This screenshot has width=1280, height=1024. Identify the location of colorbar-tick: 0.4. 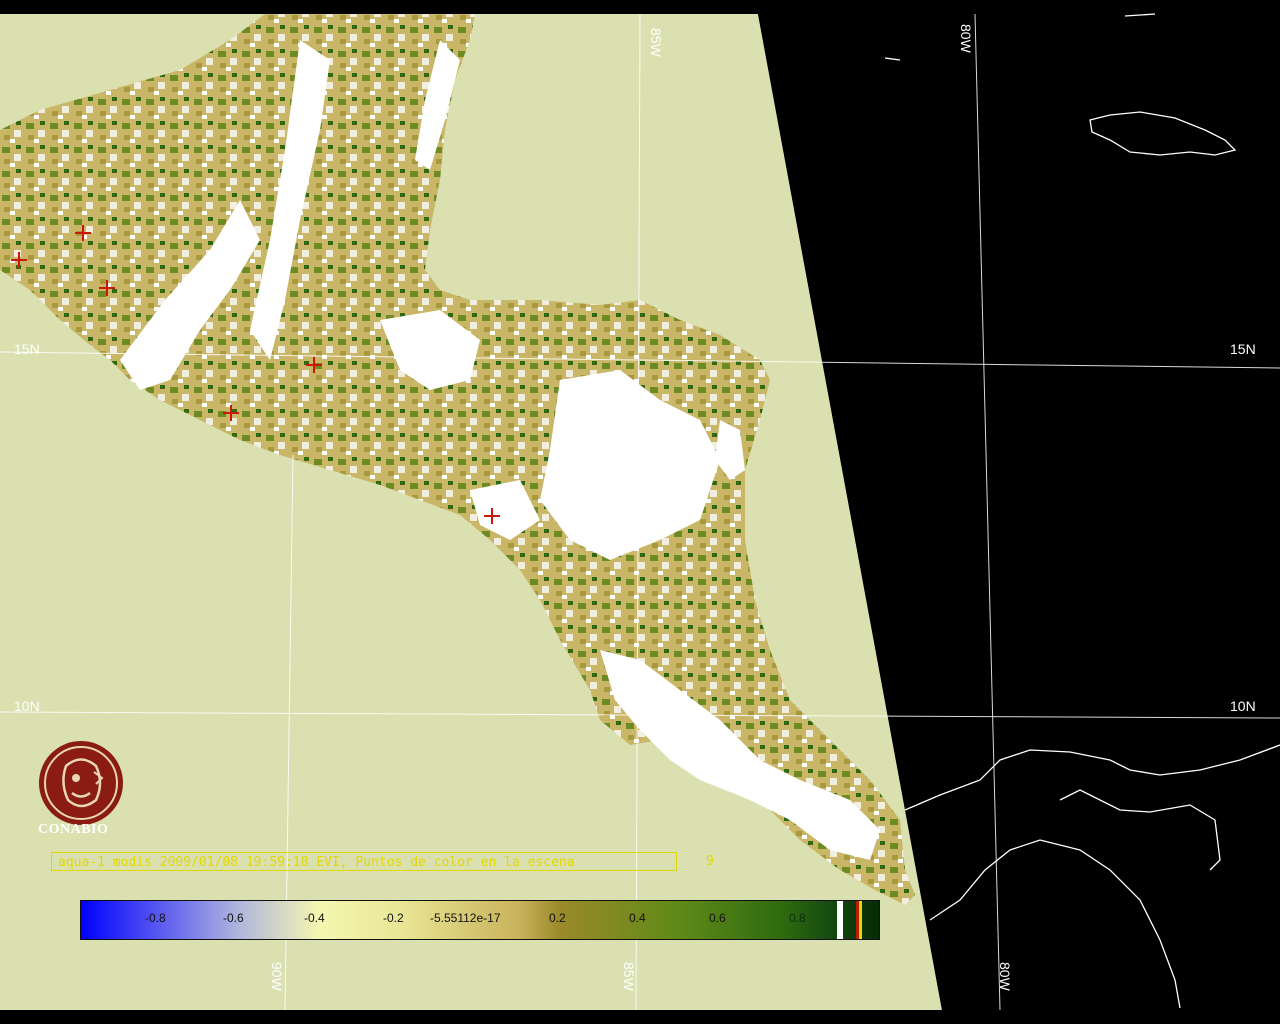
(637, 918).